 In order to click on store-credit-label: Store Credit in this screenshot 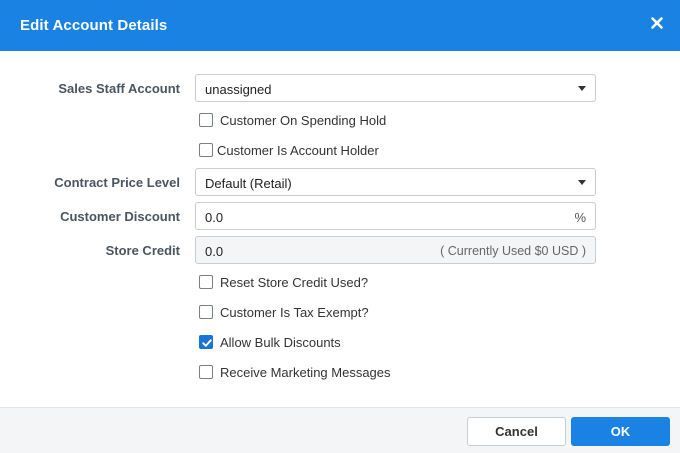, I will do `click(142, 250)`.